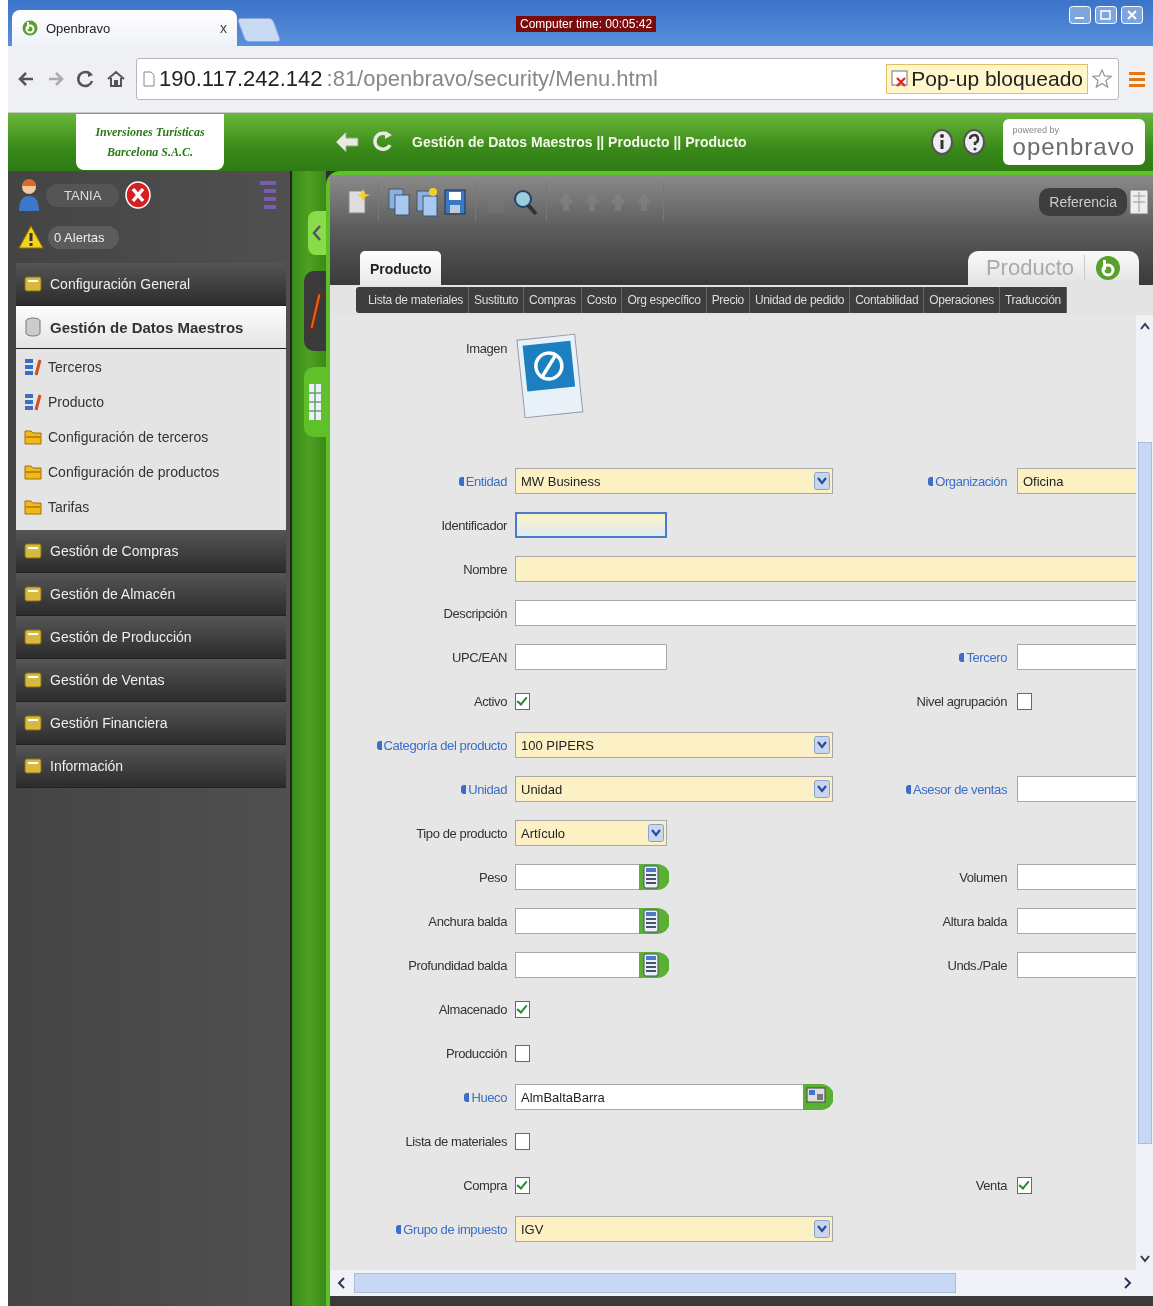 The height and width of the screenshot is (1306, 1153). What do you see at coordinates (627, 79) in the screenshot?
I see `url-field: 190.117.242.142 :81/openbravo/security/Menu.html Pop-up bloqueado` at bounding box center [627, 79].